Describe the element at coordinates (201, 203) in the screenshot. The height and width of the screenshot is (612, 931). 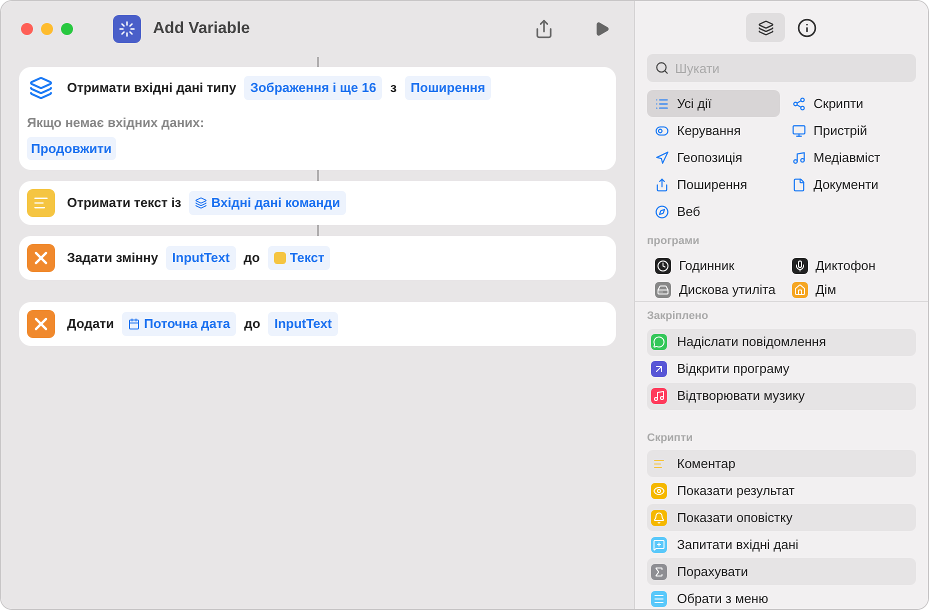
I see `input-icon` at that location.